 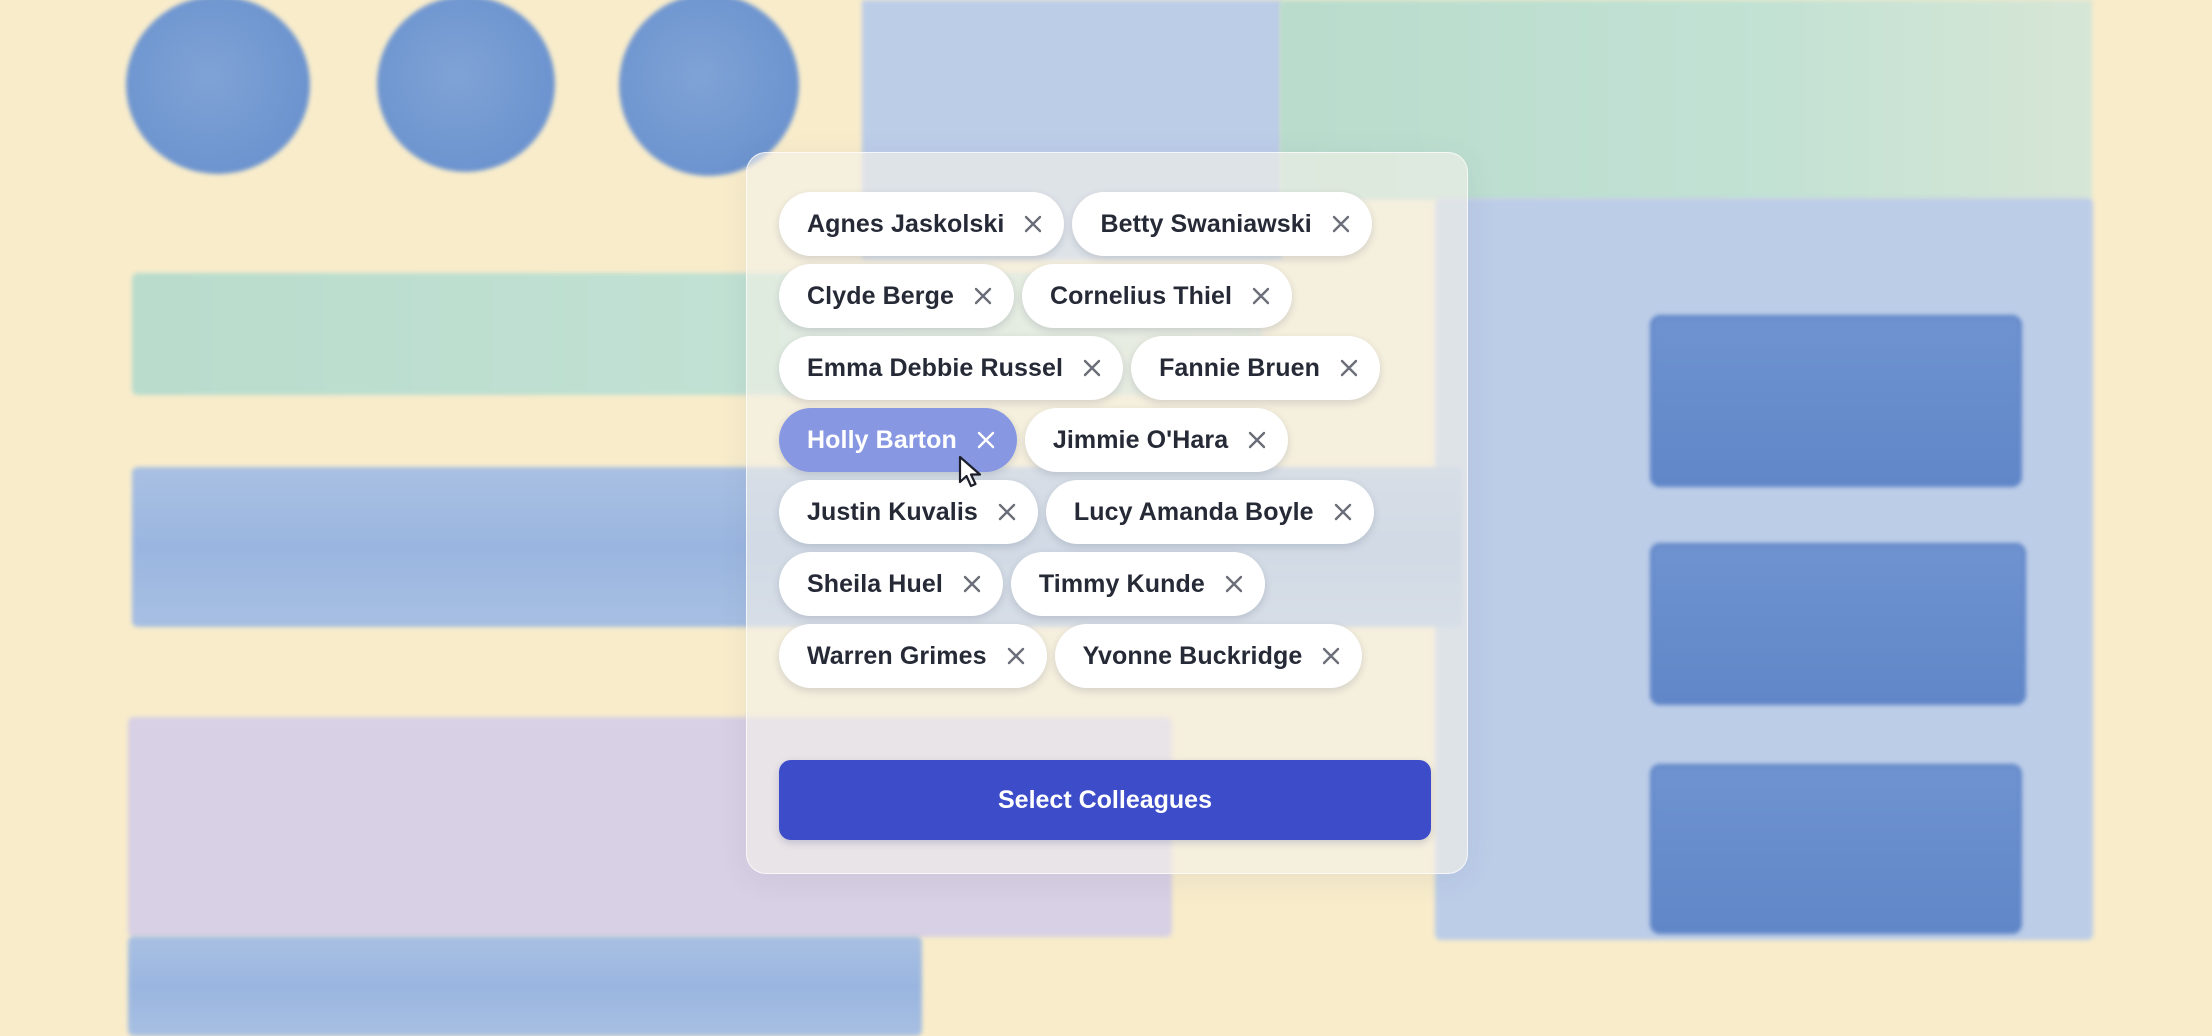 What do you see at coordinates (882, 439) in the screenshot?
I see `colleague-chip-label: Holly Barton` at bounding box center [882, 439].